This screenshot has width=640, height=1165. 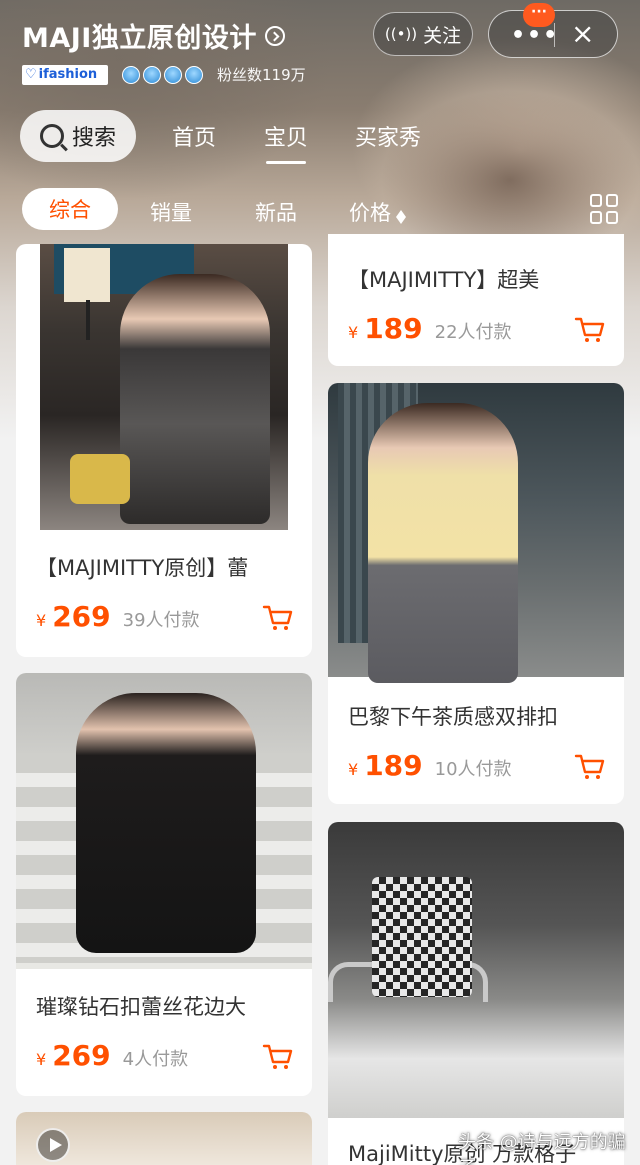 What do you see at coordinates (378, 212) in the screenshot?
I see `filter-price: 价格` at bounding box center [378, 212].